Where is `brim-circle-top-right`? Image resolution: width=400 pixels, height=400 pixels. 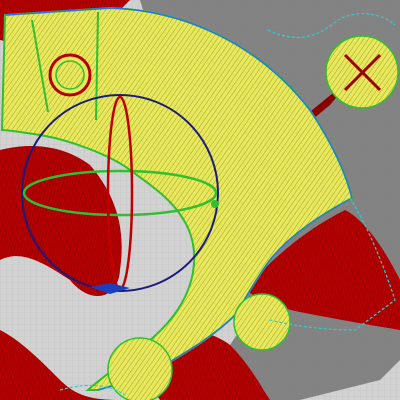 brim-circle-top-right is located at coordinates (362, 72).